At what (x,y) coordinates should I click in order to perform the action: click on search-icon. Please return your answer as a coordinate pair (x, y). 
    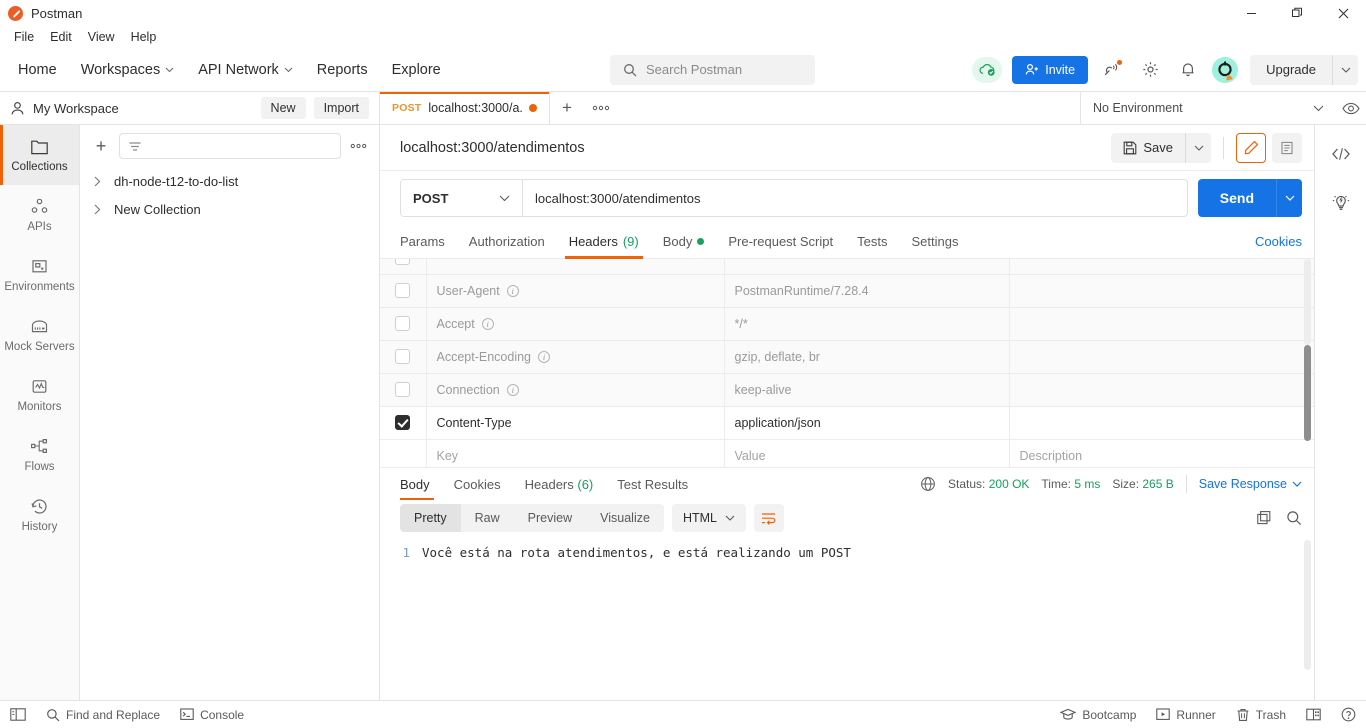
    Looking at the image, I should click on (1294, 518).